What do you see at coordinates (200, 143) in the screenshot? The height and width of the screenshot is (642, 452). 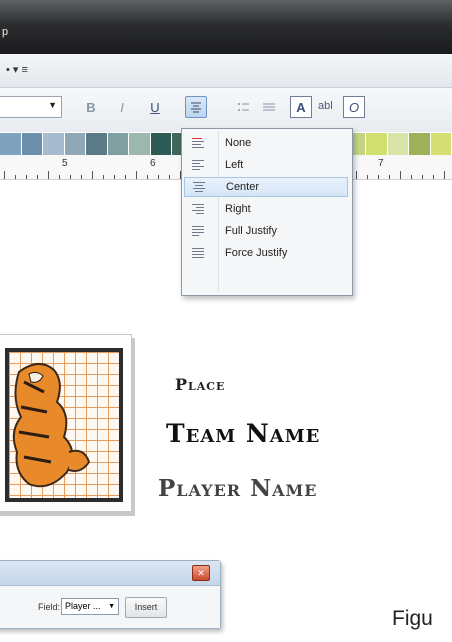 I see `align-none-icon` at bounding box center [200, 143].